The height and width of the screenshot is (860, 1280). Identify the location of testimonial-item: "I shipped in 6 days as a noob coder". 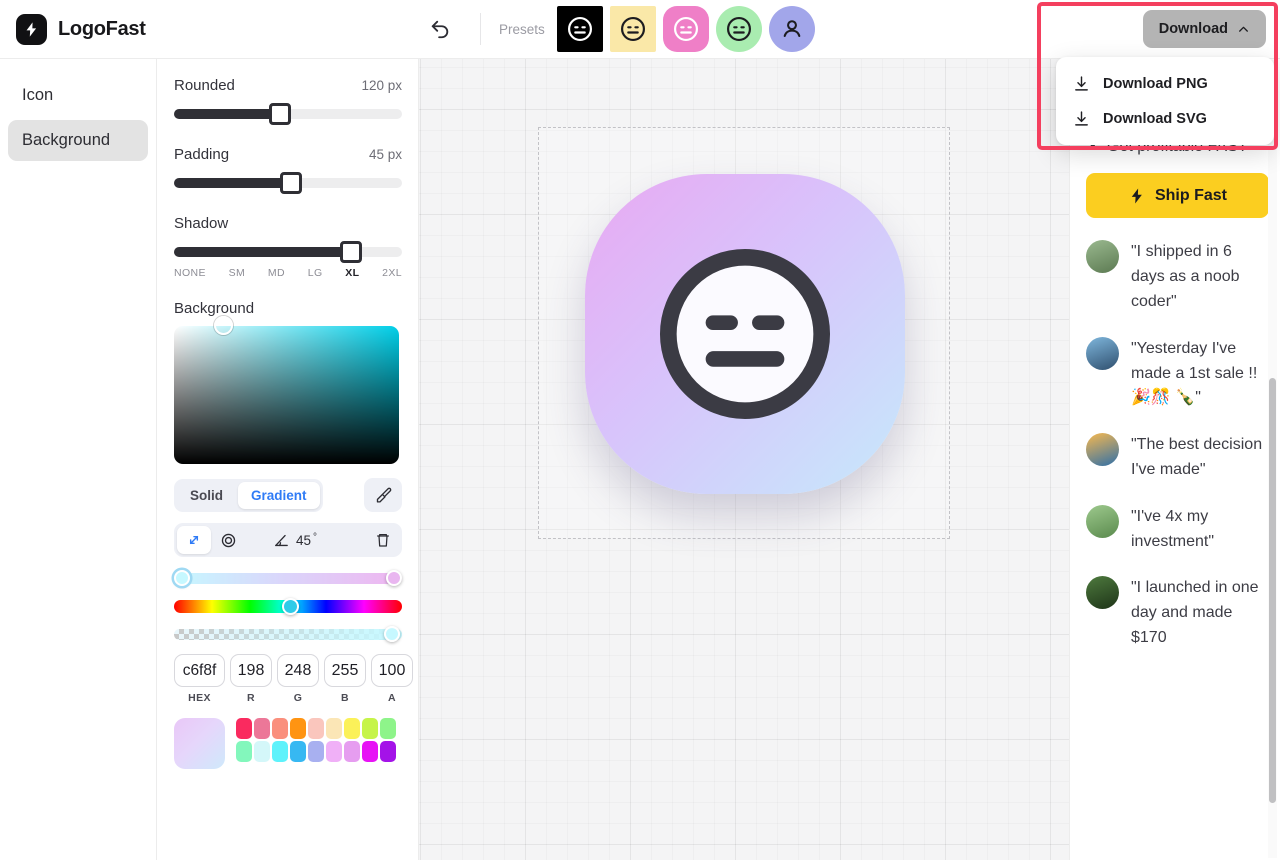
(1176, 277).